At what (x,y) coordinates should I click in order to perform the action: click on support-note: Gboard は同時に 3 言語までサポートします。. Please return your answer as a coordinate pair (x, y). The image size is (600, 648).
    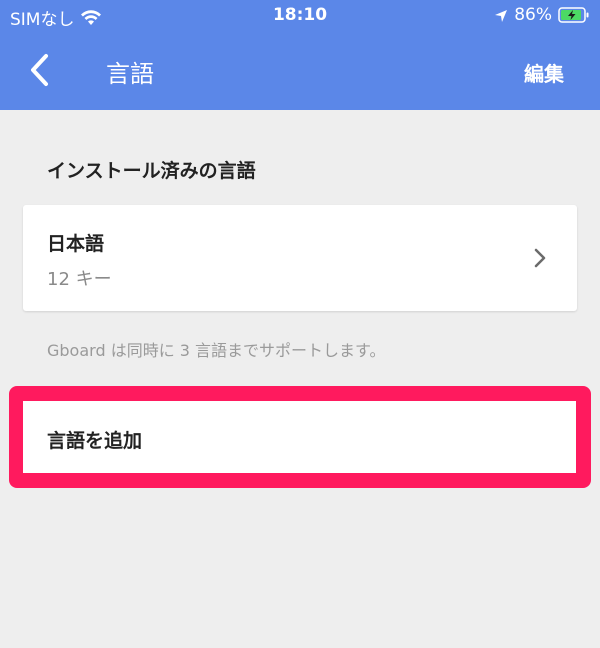
    Looking at the image, I should click on (216, 350).